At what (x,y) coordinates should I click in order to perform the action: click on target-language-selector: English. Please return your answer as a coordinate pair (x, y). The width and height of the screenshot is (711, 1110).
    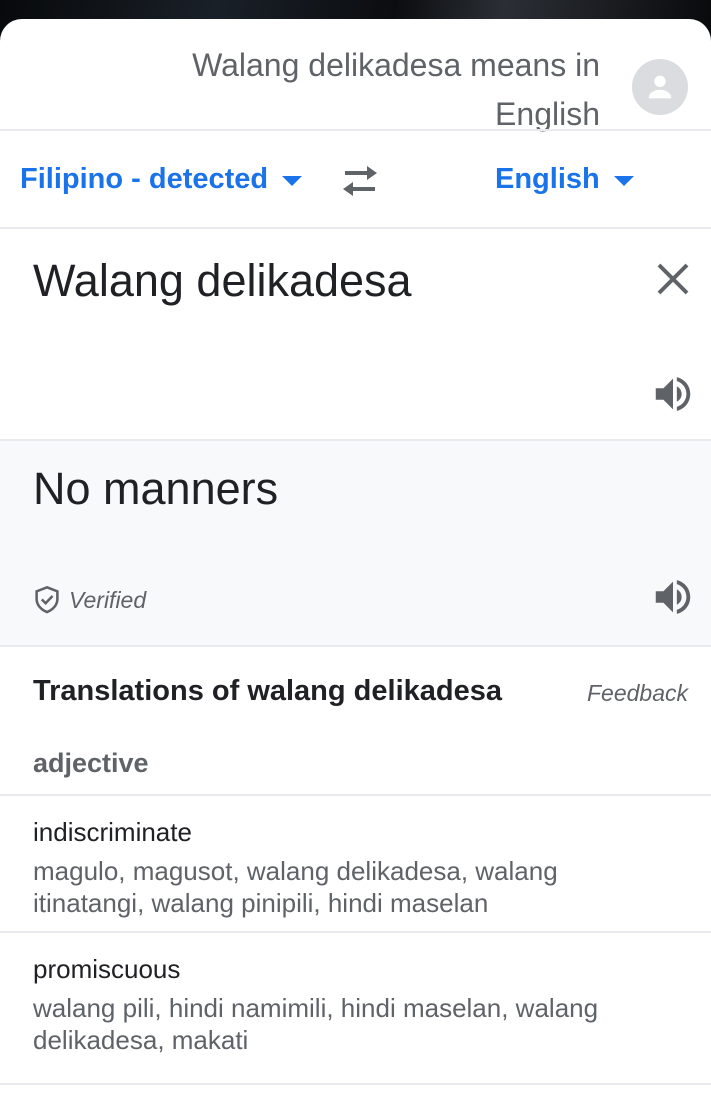
    Looking at the image, I should click on (564, 179).